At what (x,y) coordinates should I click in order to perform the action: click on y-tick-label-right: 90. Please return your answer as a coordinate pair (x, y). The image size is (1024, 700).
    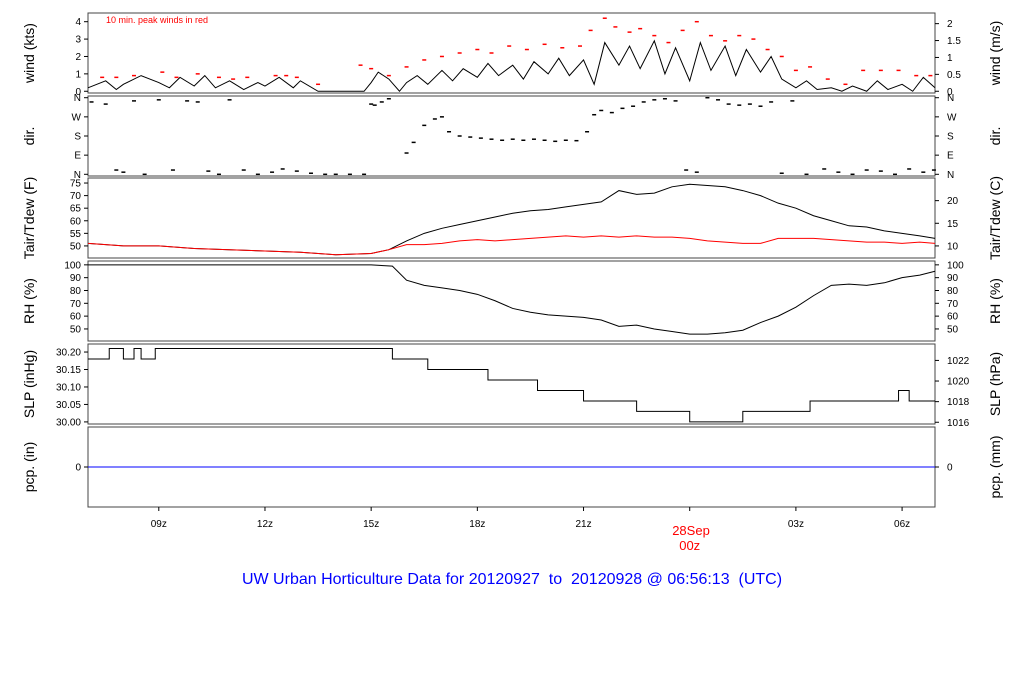
    Looking at the image, I should click on (953, 278).